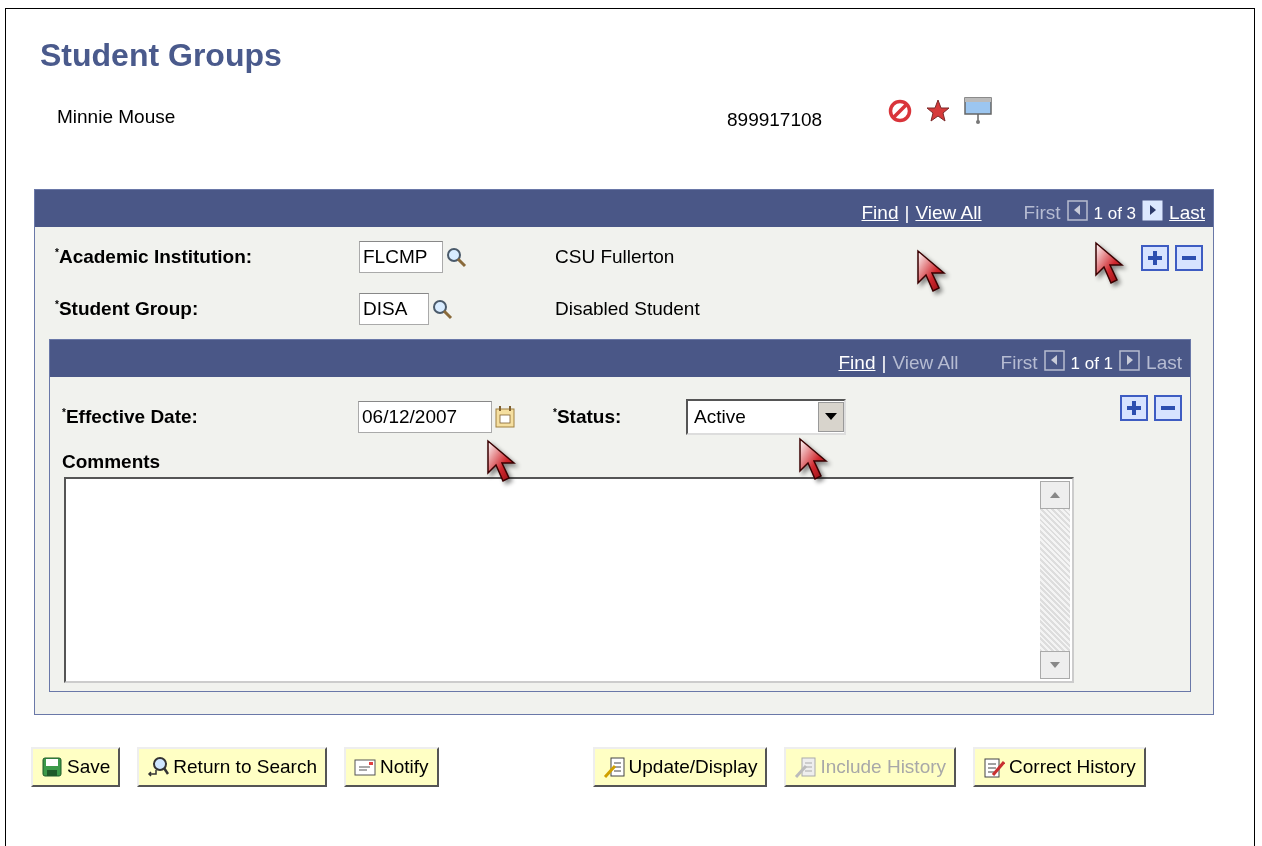 Image resolution: width=1262 pixels, height=846 pixels. I want to click on star-icon, so click(938, 111).